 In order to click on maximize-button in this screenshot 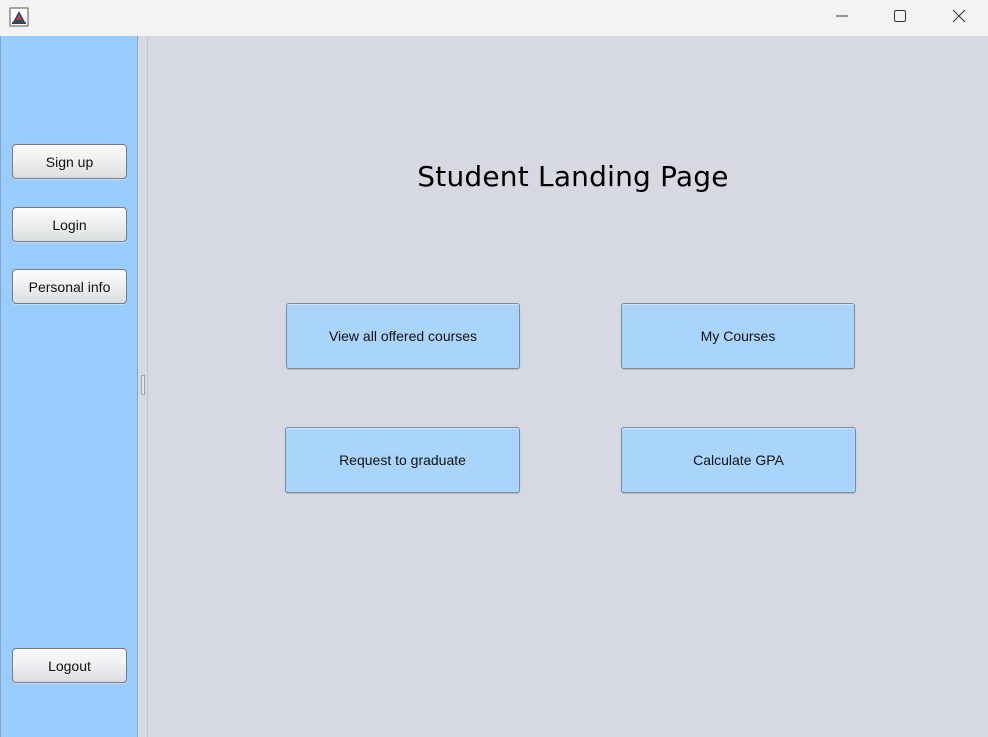, I will do `click(900, 17)`.